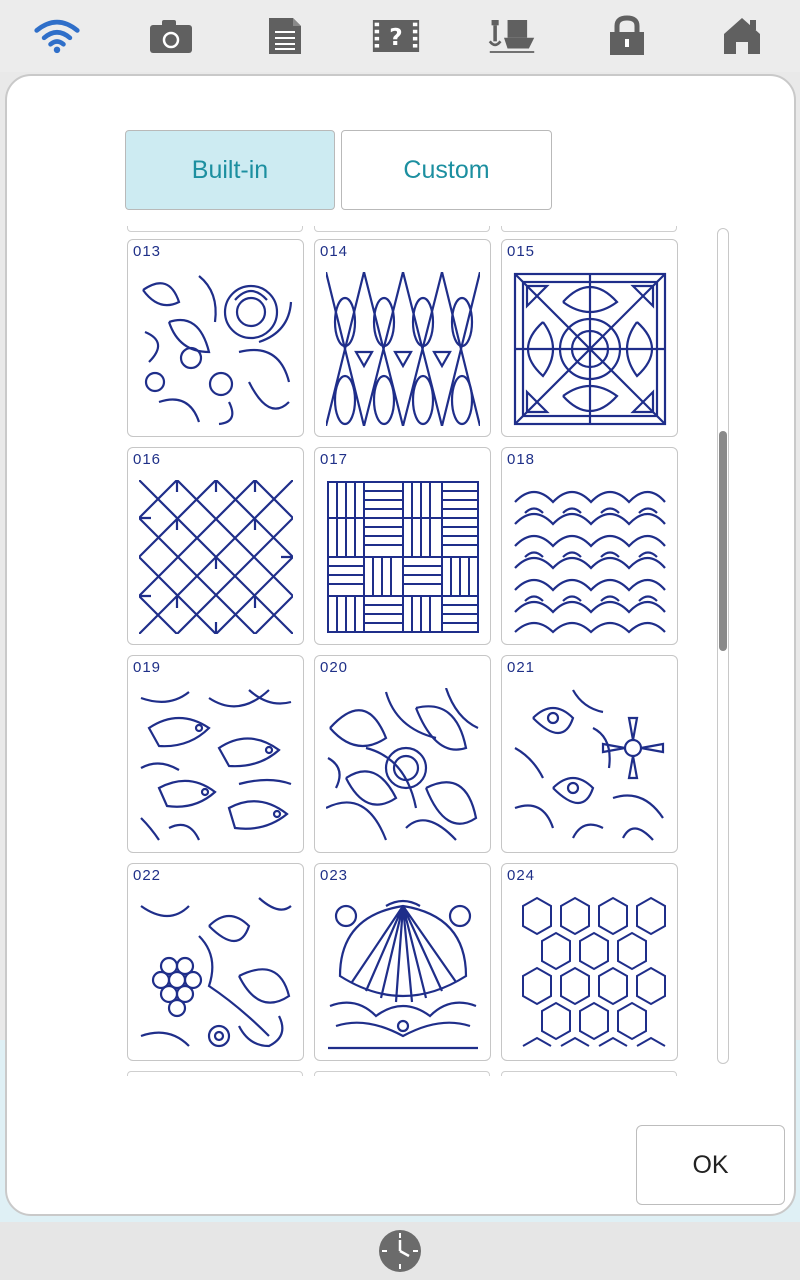 This screenshot has height=1280, width=800. I want to click on pattern-number: 021, so click(521, 667).